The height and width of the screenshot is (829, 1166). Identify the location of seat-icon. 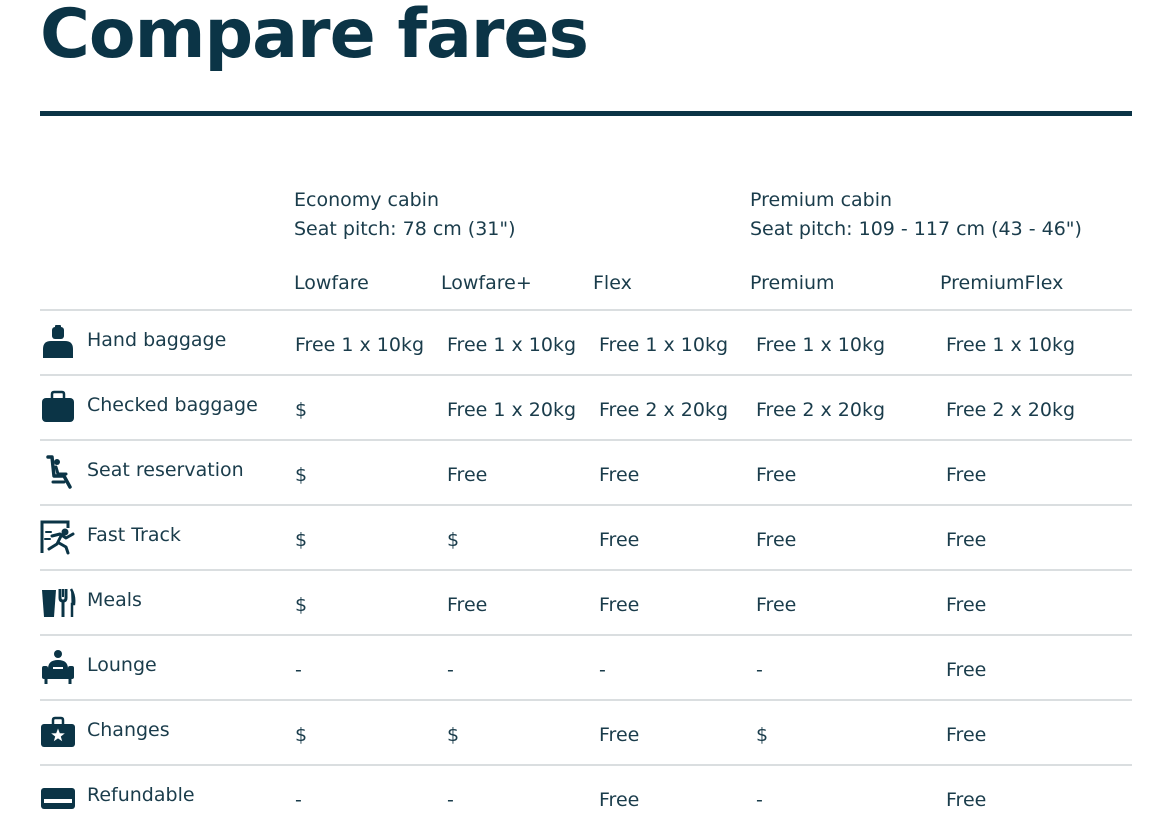
(58, 472).